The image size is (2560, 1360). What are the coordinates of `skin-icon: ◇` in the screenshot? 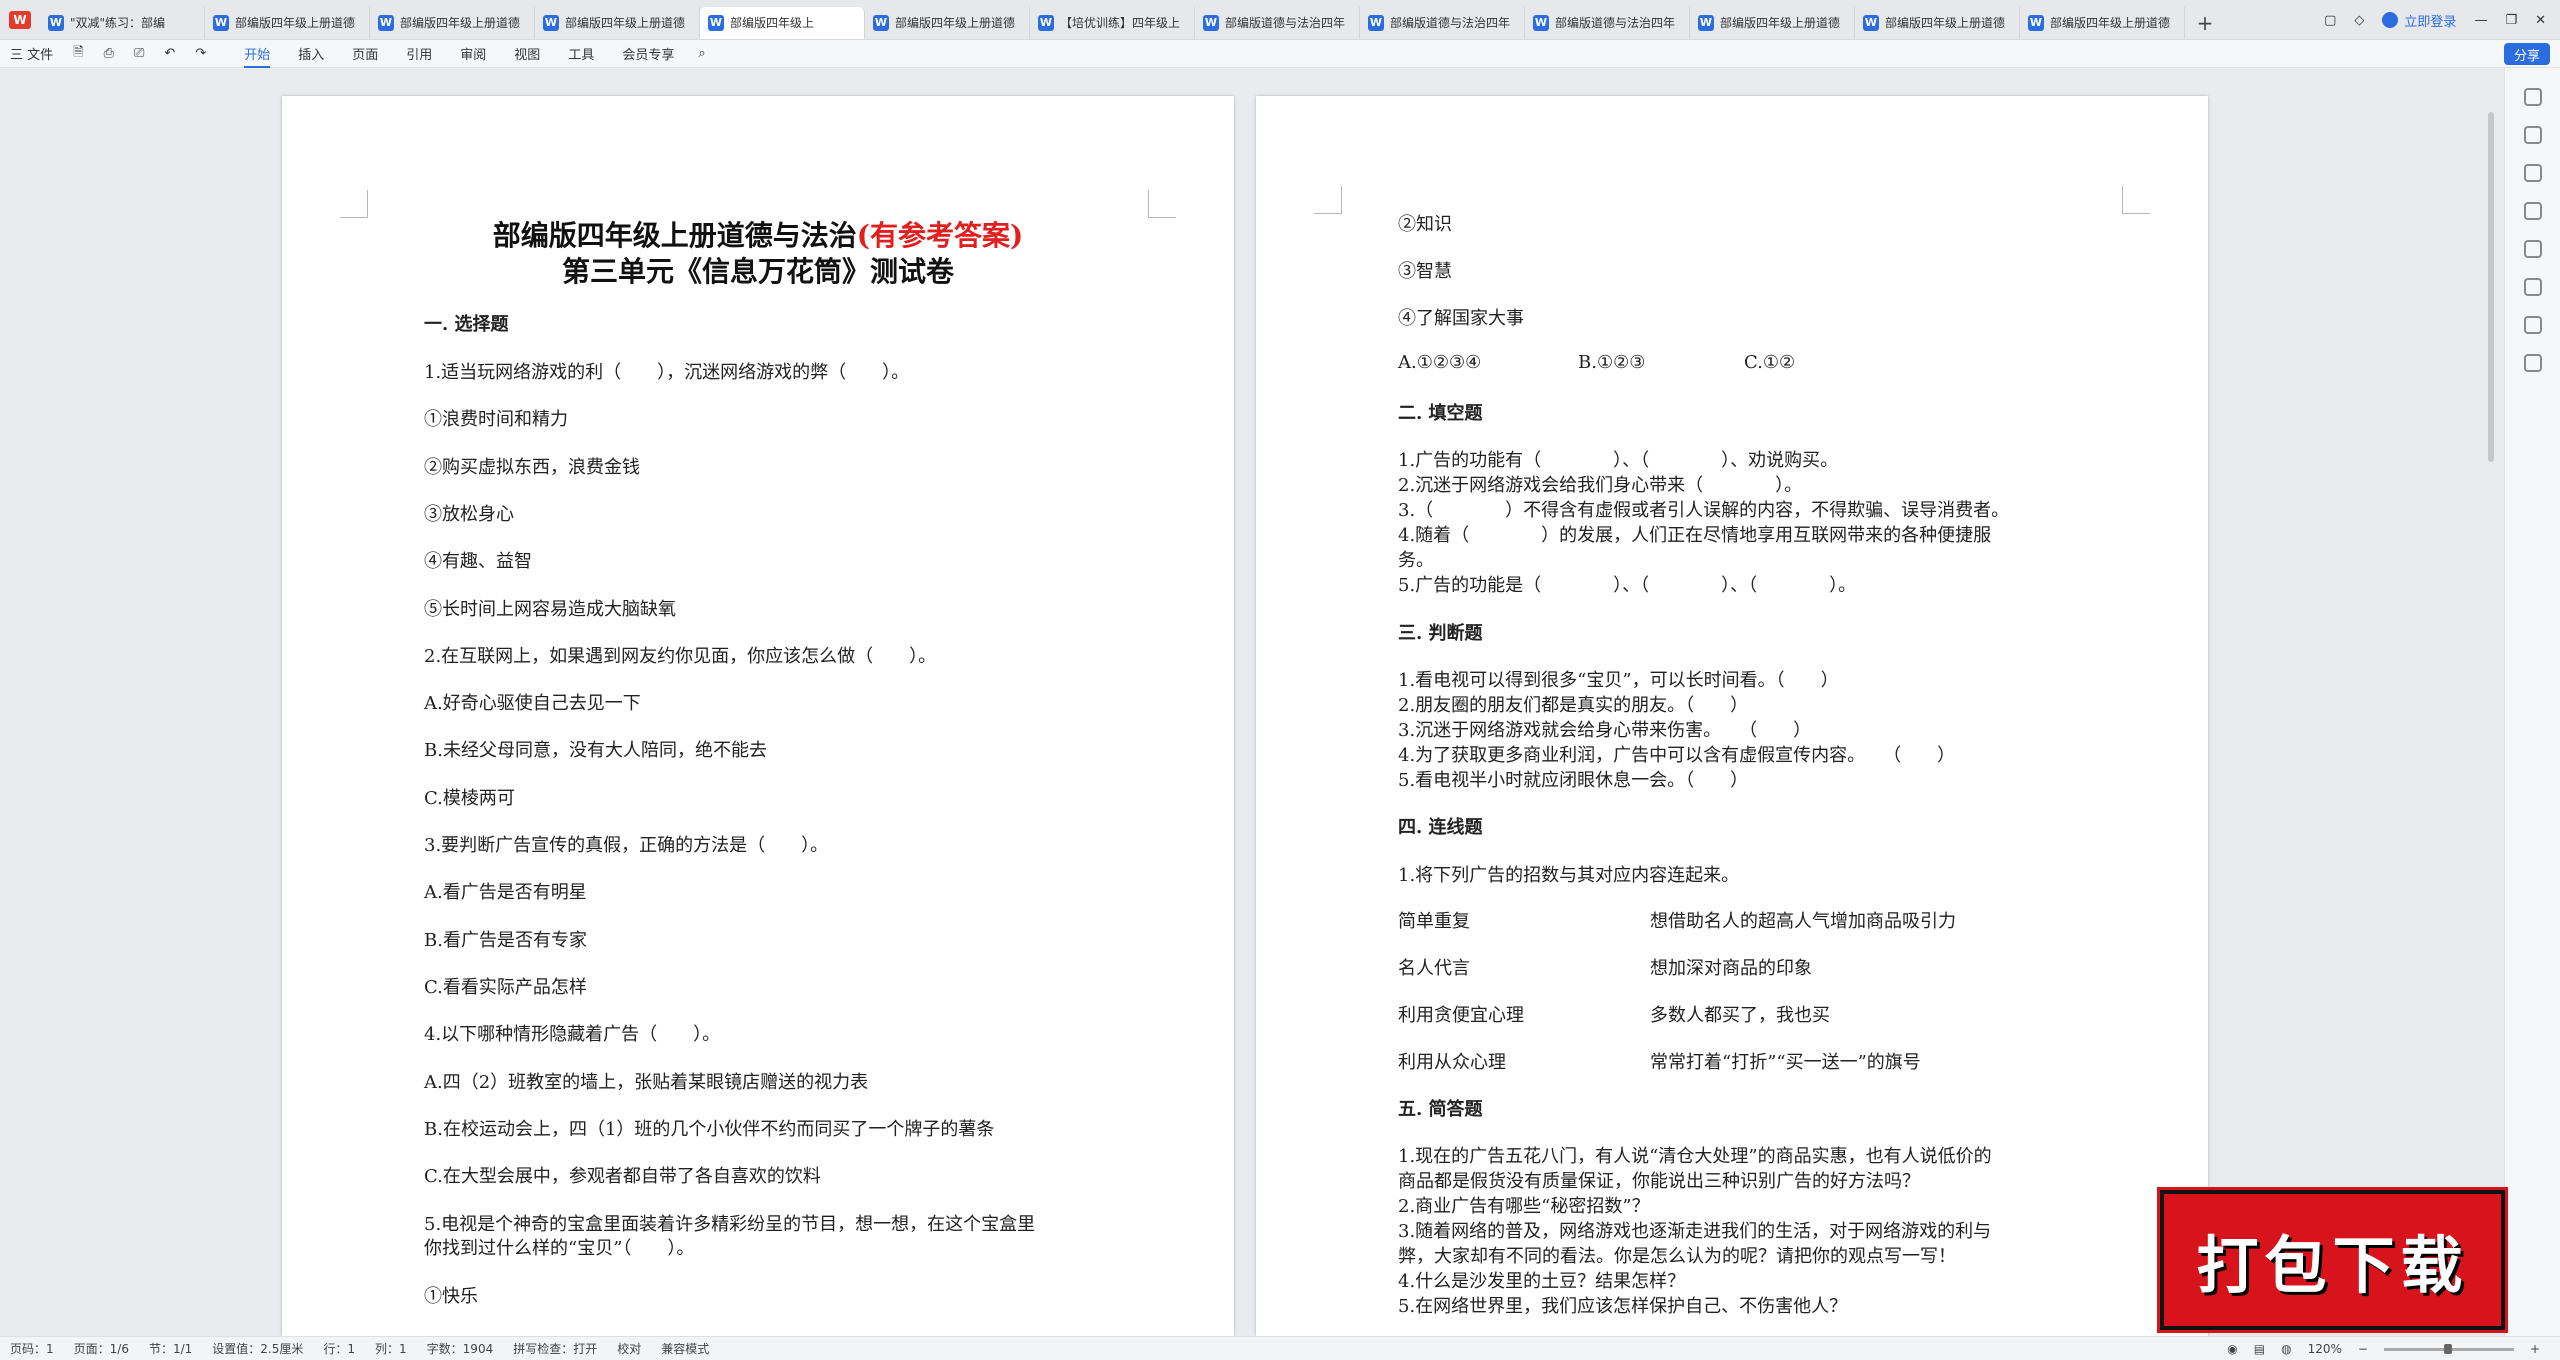 It's located at (2359, 20).